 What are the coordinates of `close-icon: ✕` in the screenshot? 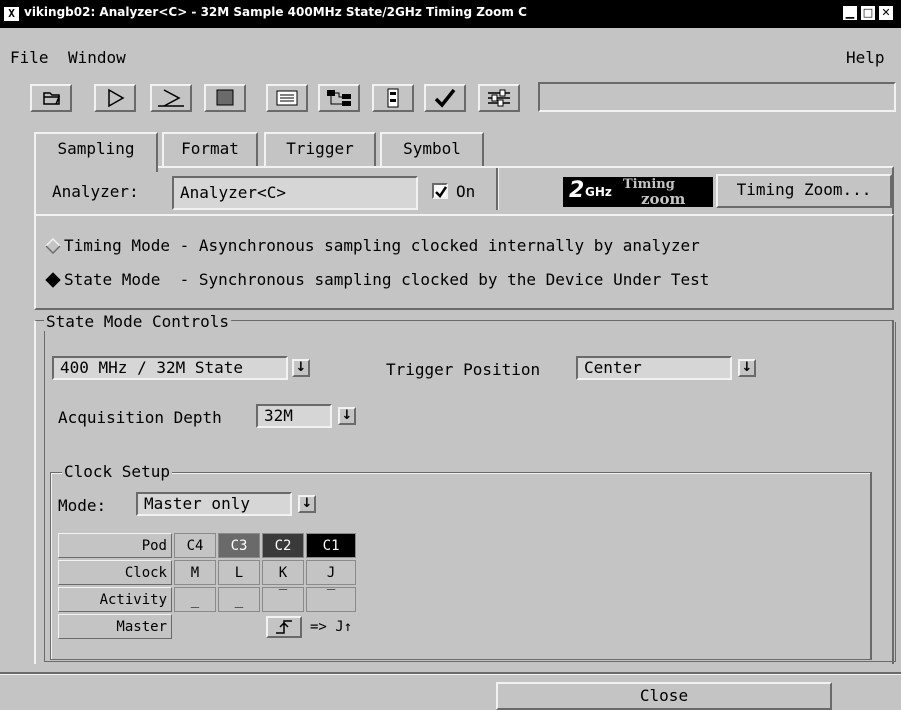 It's located at (886, 13).